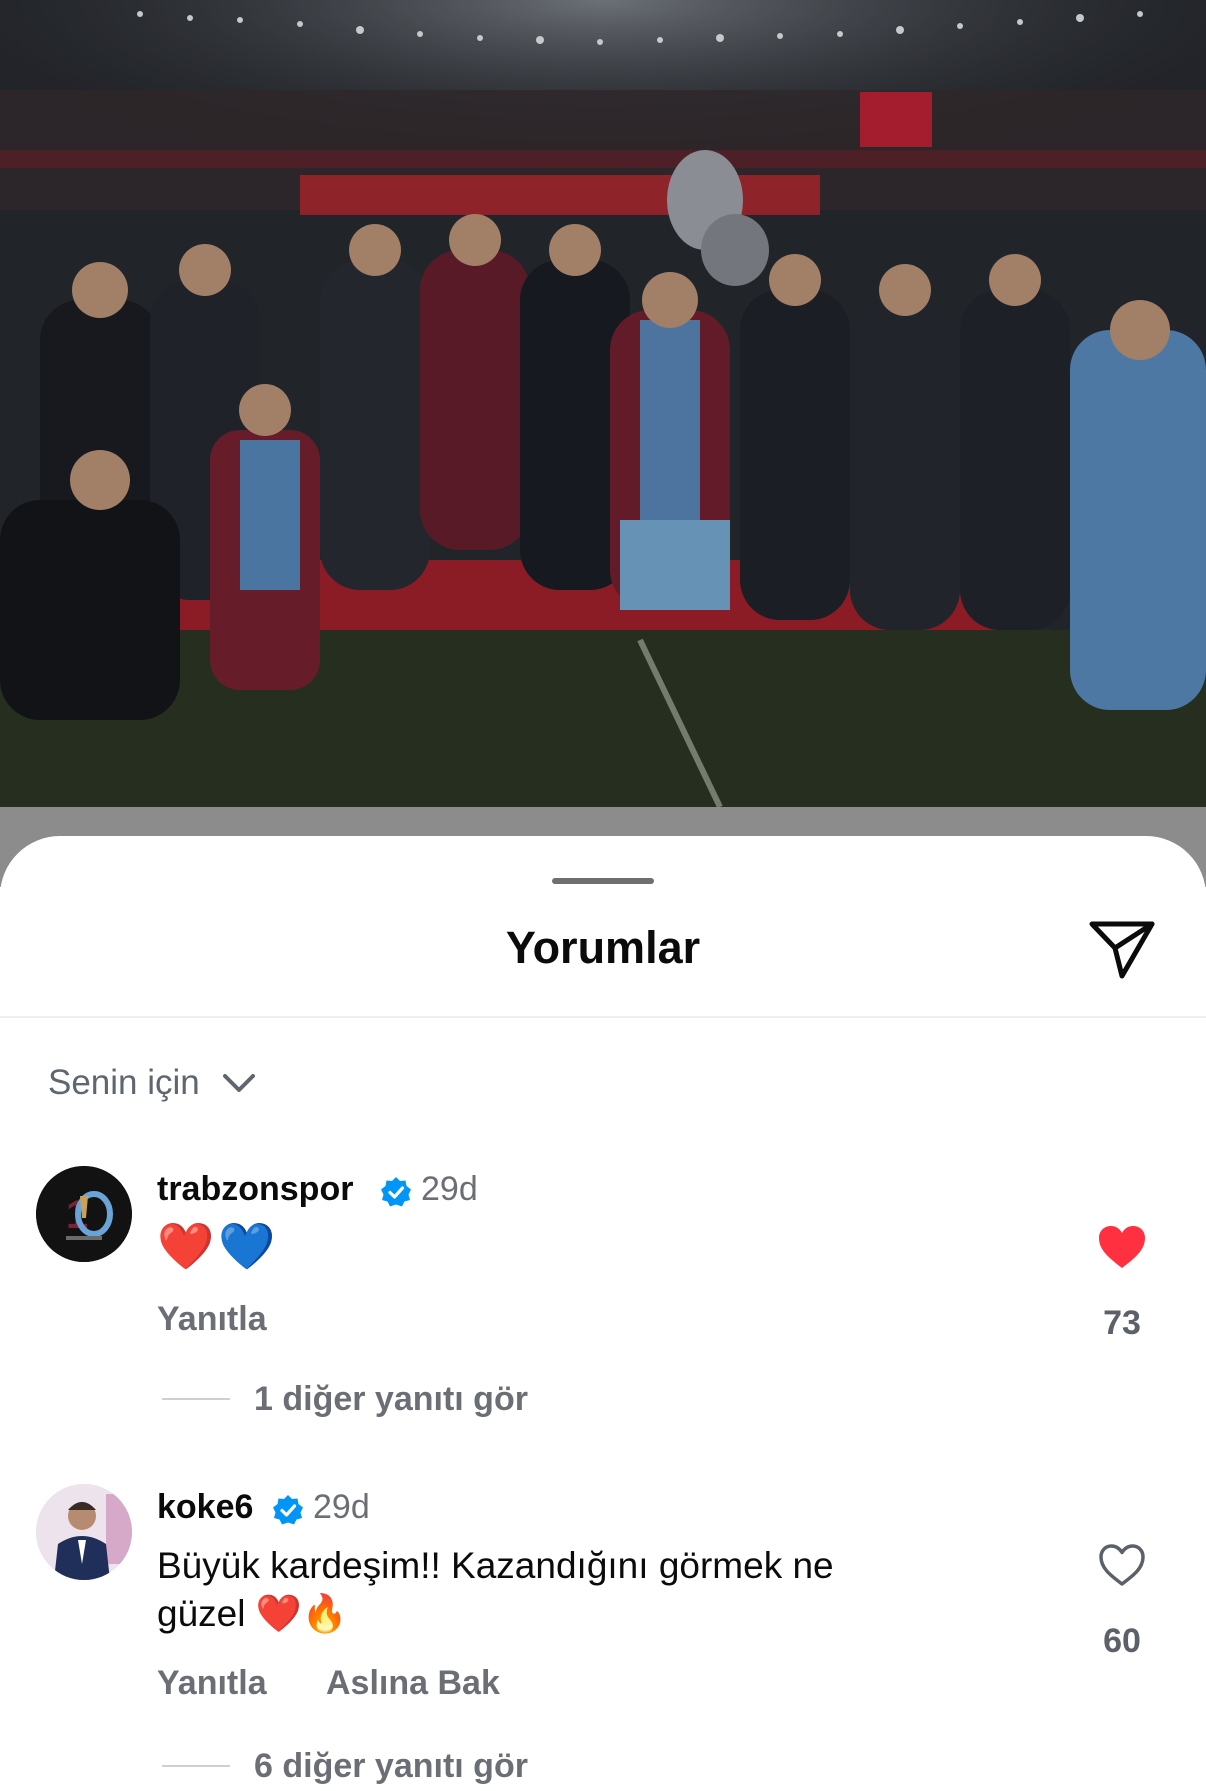  Describe the element at coordinates (1122, 1641) in the screenshot. I see `like-count: 60` at that location.